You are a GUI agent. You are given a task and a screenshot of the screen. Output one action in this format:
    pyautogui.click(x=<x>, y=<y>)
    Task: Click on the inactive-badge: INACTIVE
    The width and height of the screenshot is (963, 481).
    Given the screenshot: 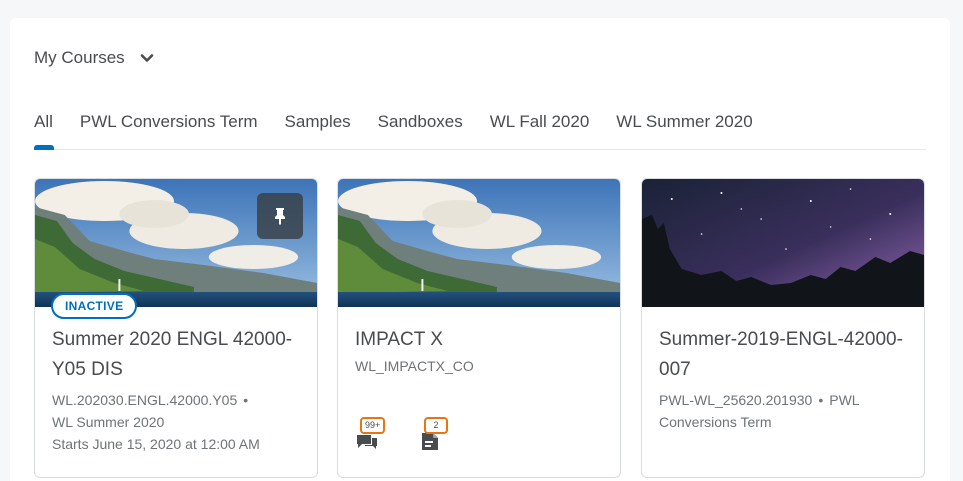 What is the action you would take?
    pyautogui.click(x=94, y=306)
    